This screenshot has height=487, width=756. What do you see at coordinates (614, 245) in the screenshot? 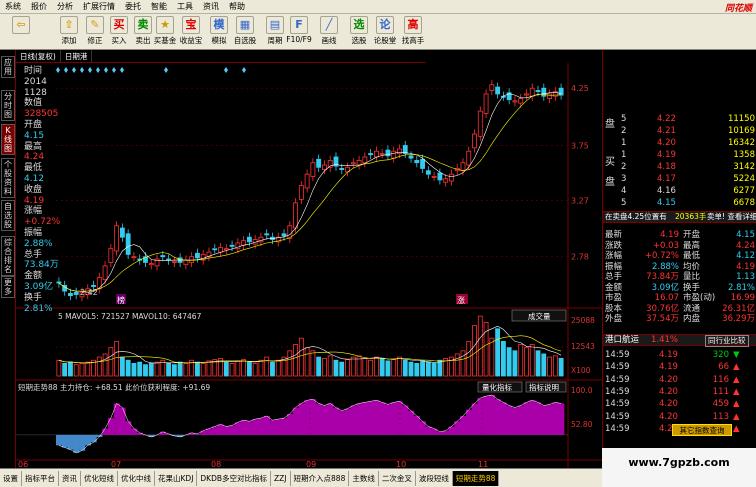
I see `quote-label: 涨跌` at bounding box center [614, 245].